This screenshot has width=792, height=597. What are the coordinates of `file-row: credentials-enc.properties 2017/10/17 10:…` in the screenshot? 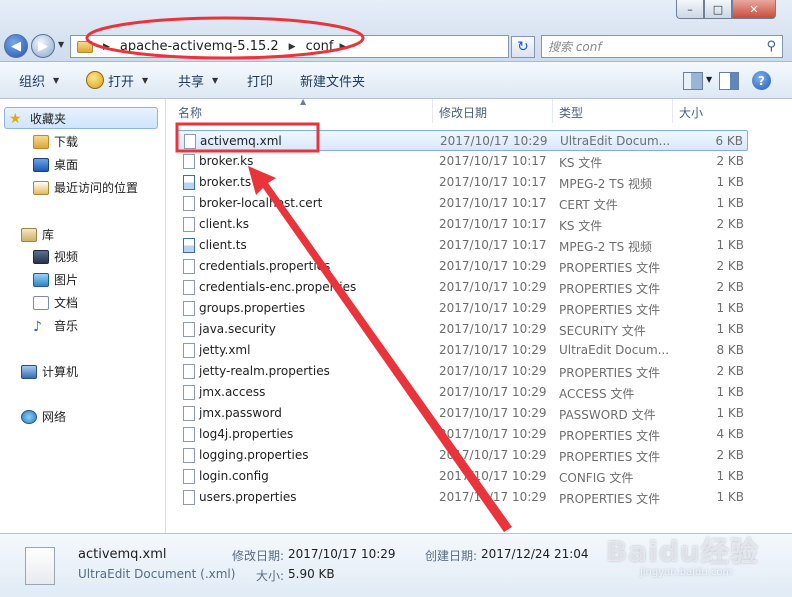 It's located at (462, 287).